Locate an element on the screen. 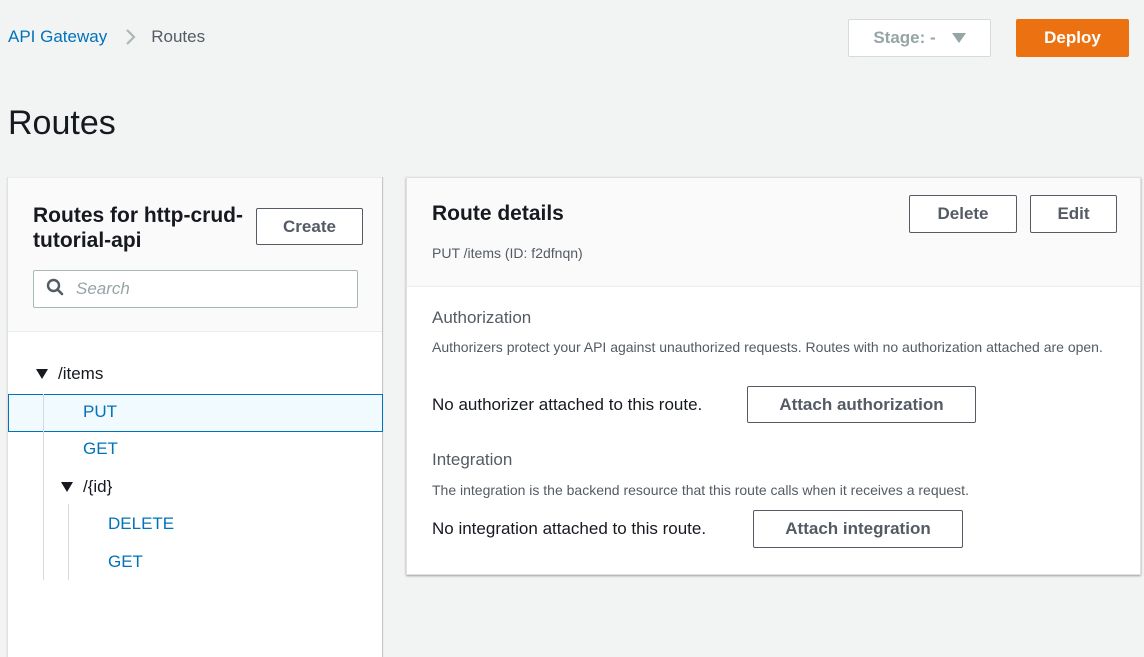 Image resolution: width=1144 pixels, height=657 pixels. route-method-get: GET is located at coordinates (100, 449).